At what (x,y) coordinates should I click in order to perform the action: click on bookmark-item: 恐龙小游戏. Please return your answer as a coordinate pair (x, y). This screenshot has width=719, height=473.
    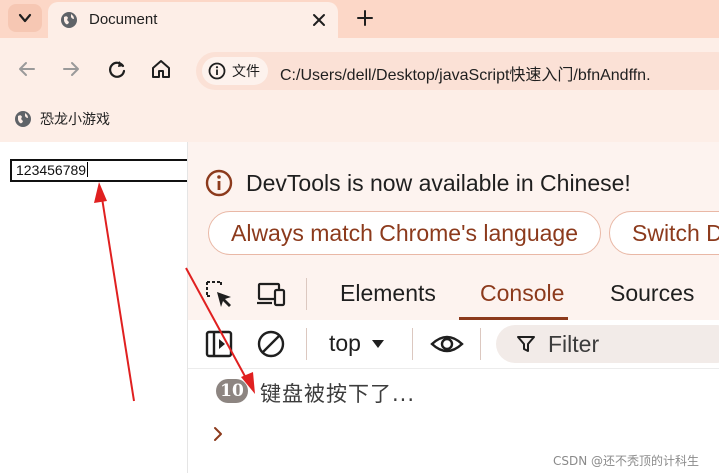
    Looking at the image, I should click on (62, 119).